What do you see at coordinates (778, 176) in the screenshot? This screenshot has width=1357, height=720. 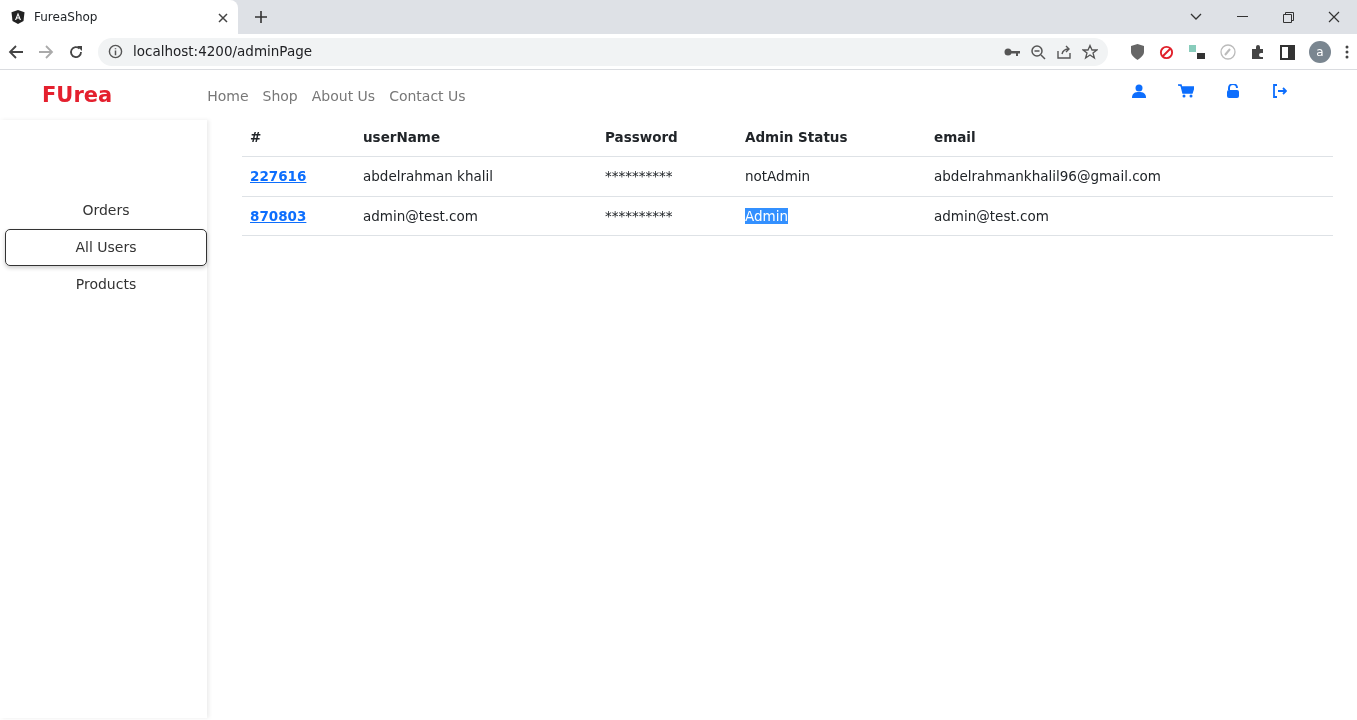 I see `admin-status-text: notAdmin` at bounding box center [778, 176].